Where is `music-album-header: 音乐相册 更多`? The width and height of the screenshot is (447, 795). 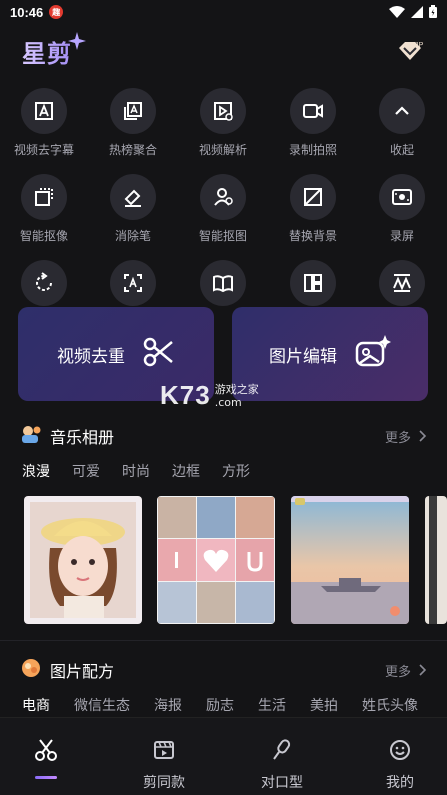 music-album-header: 音乐相册 更多 is located at coordinates (223, 436).